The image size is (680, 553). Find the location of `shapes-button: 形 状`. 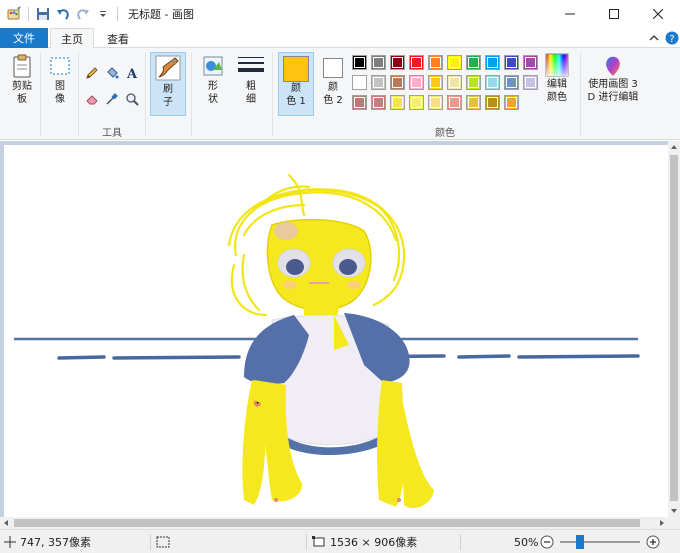

shapes-button: 形 状 is located at coordinates (213, 79).